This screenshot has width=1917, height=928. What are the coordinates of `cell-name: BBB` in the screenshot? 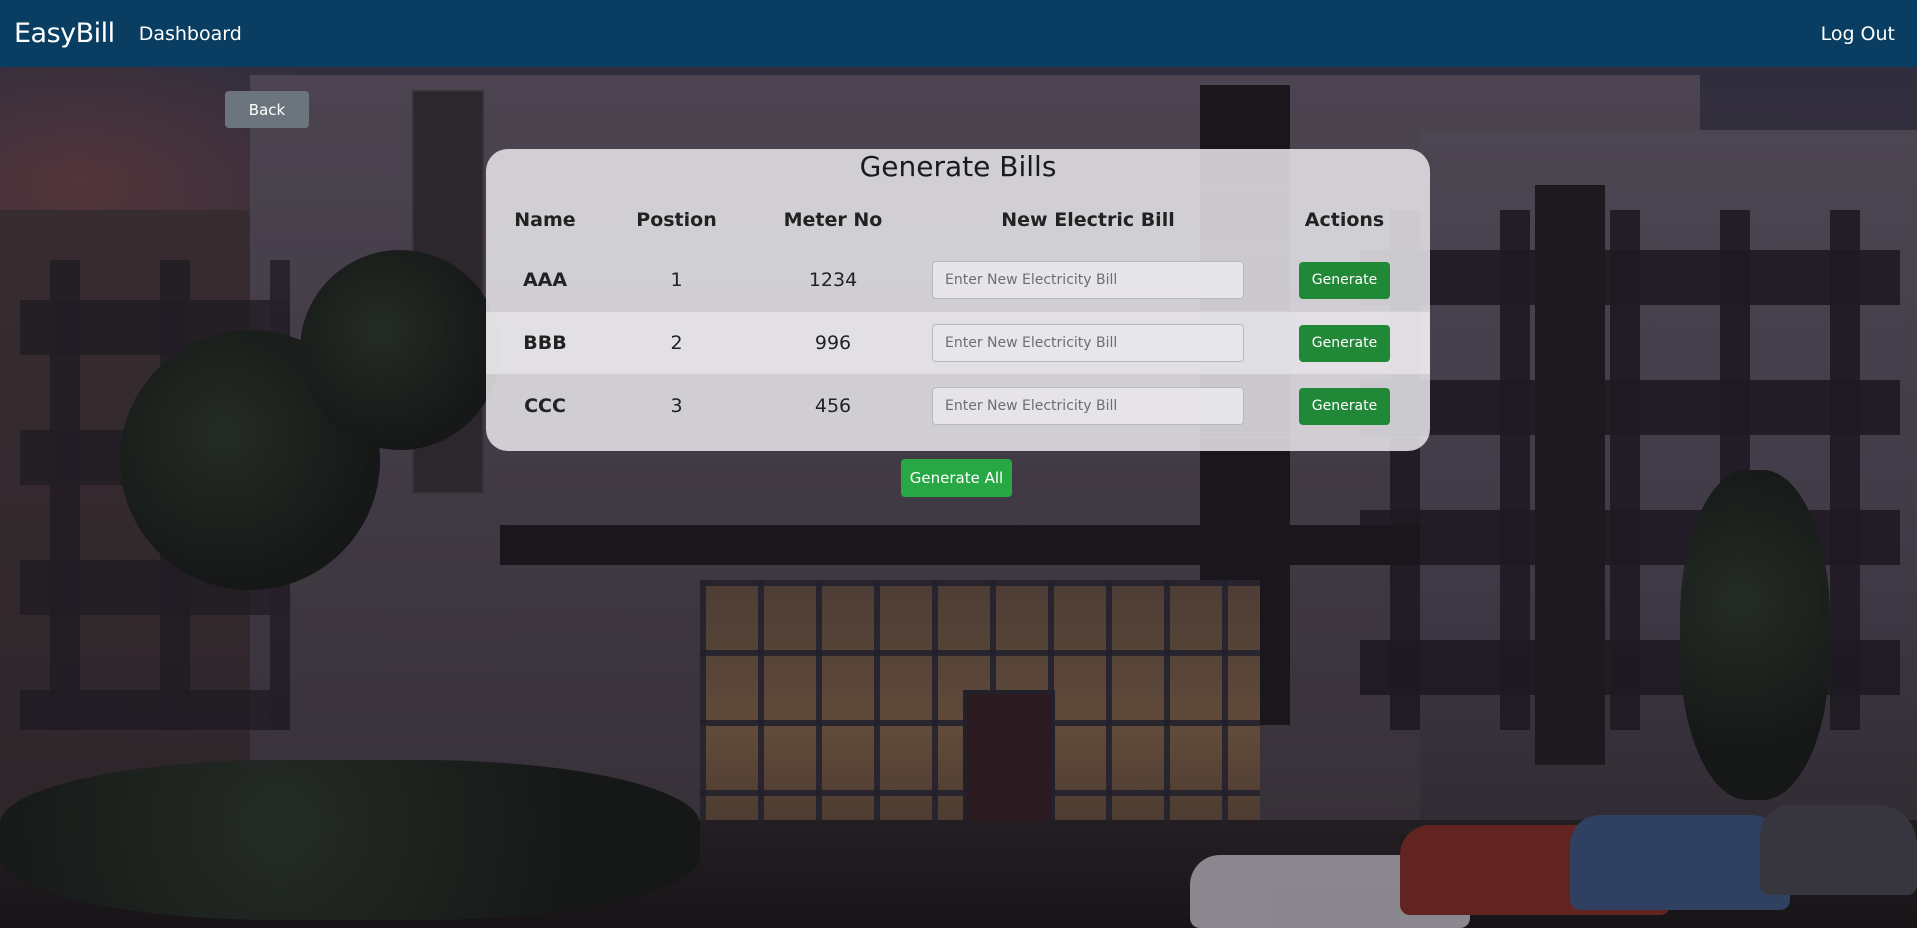 It's located at (545, 343).